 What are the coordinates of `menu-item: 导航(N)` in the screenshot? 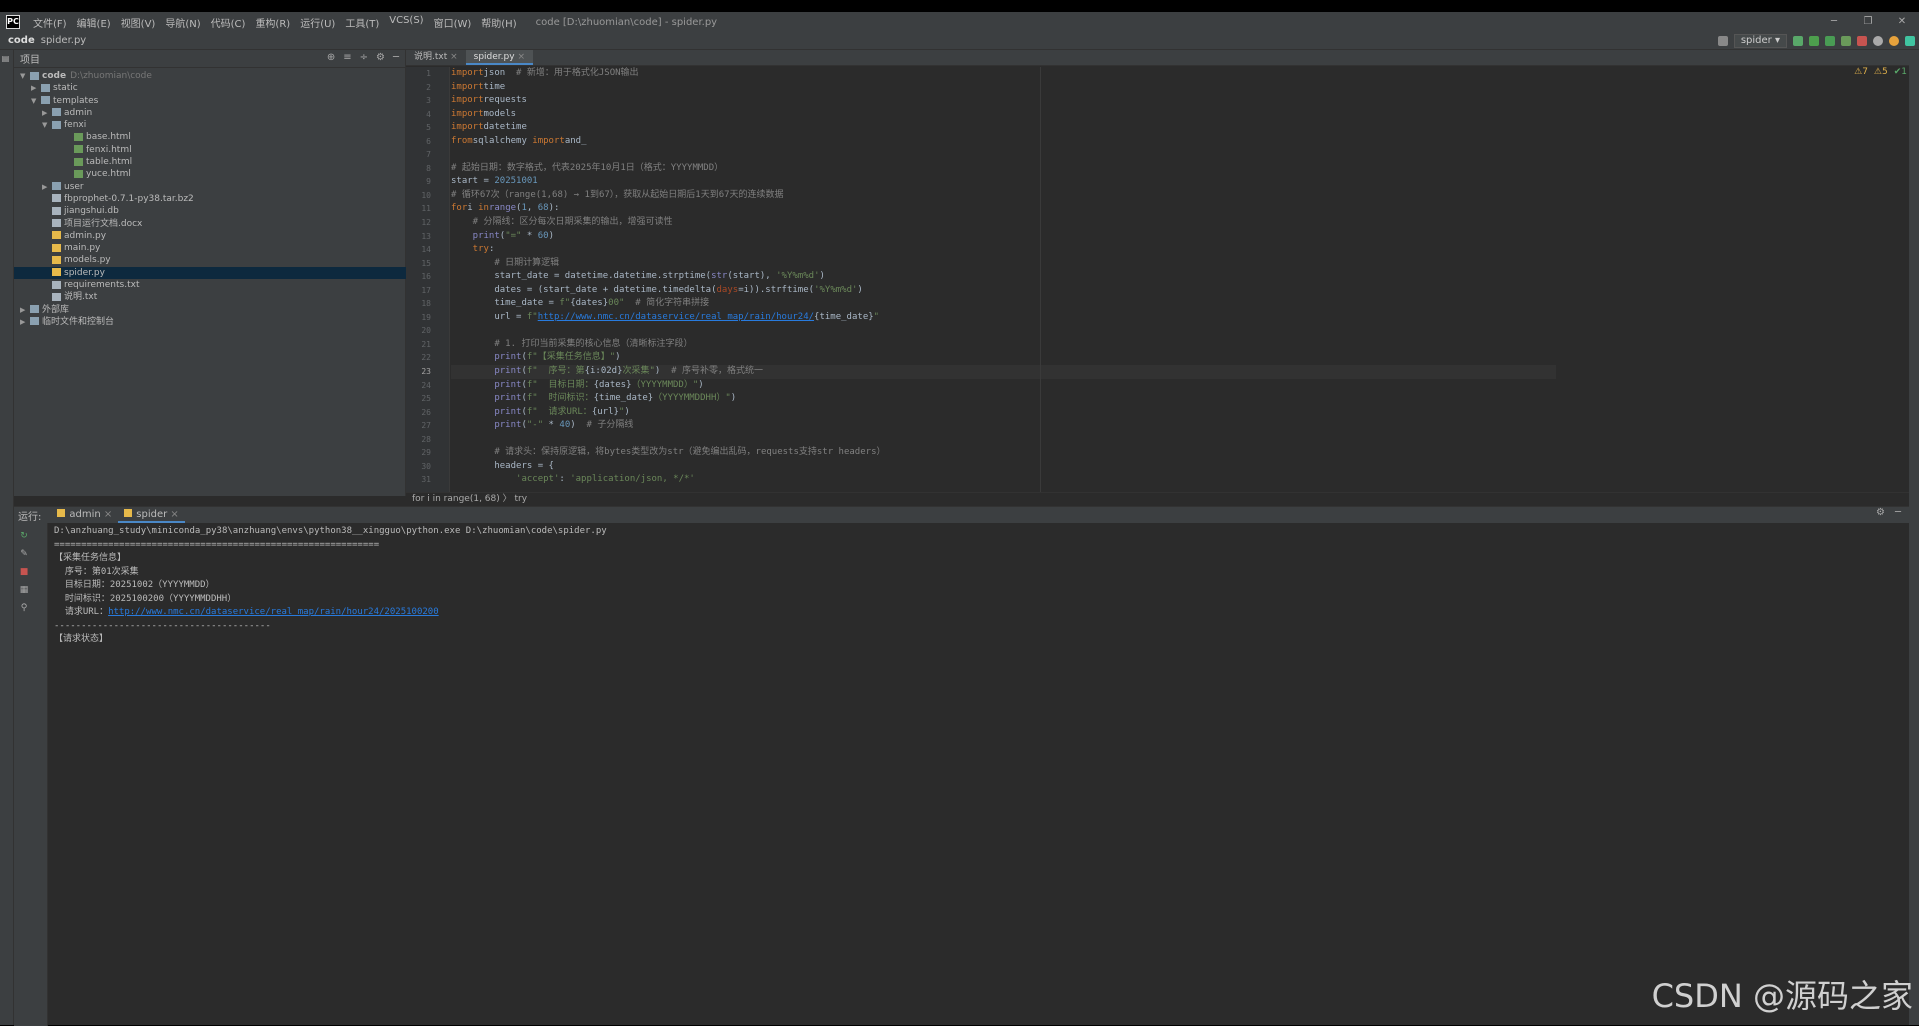 It's located at (182, 22).